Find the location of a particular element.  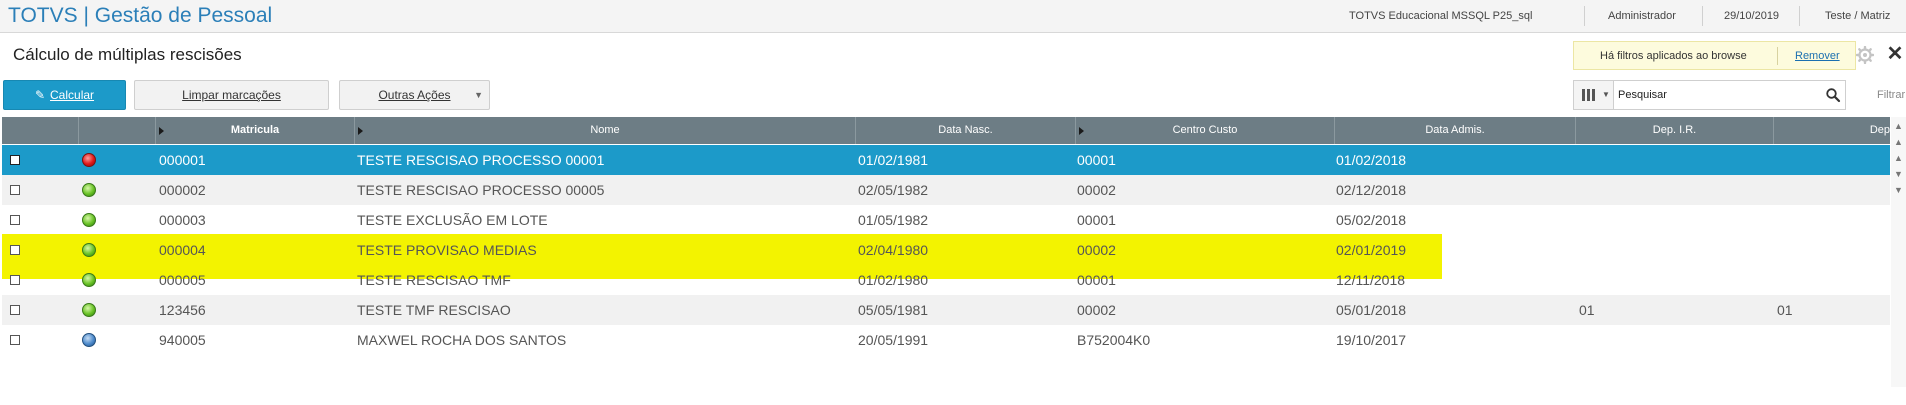

header-dep: Dep is located at coordinates (1832, 130).